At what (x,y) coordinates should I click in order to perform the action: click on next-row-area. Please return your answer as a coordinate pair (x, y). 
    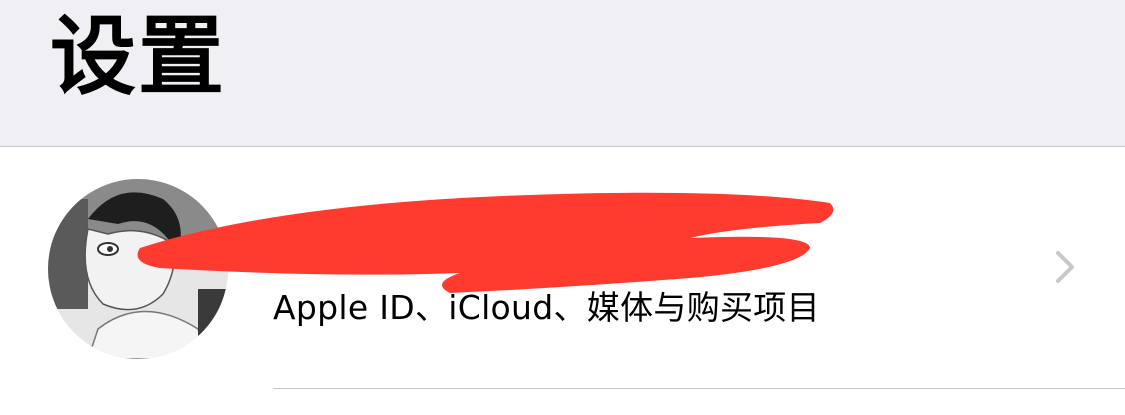
    Looking at the image, I should click on (562, 402).